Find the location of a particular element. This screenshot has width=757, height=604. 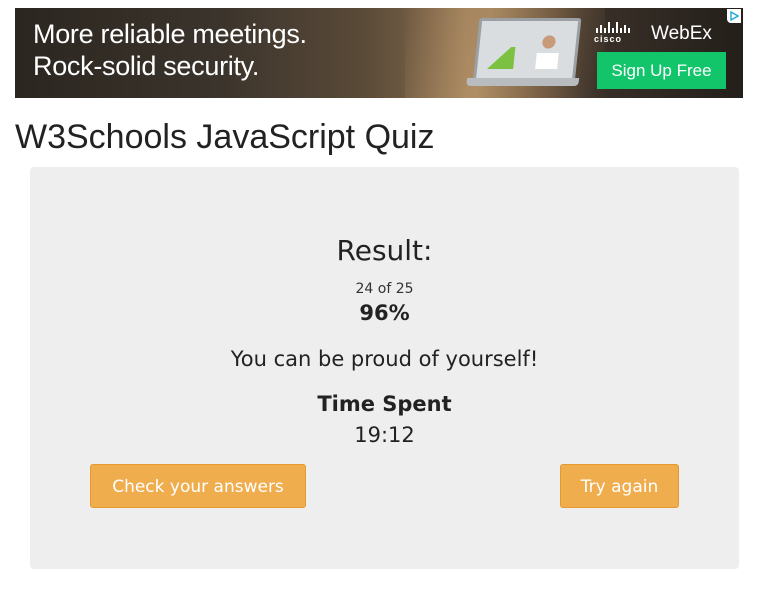

webex-wordmark: WebEx is located at coordinates (681, 33).